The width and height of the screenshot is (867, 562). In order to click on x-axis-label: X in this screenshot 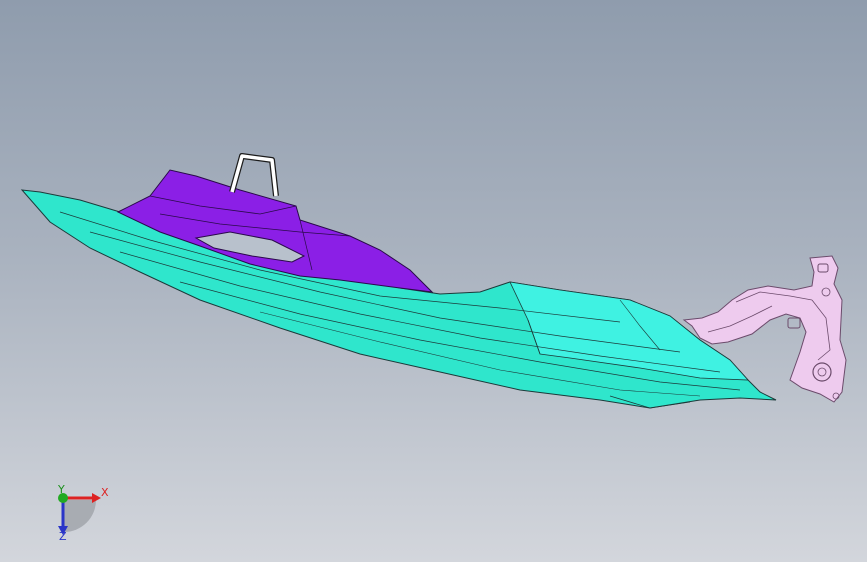, I will do `click(105, 492)`.